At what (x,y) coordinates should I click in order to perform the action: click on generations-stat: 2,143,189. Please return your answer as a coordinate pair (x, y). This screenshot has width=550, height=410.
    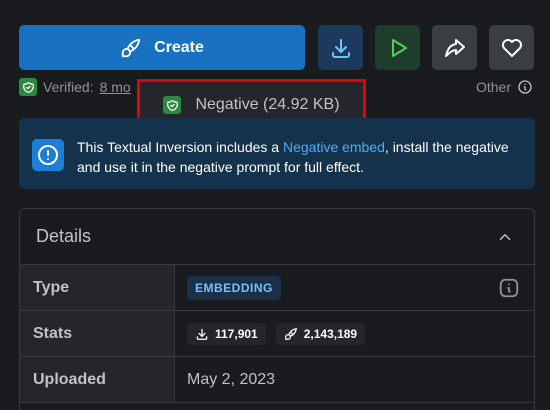
    Looking at the image, I should click on (320, 333).